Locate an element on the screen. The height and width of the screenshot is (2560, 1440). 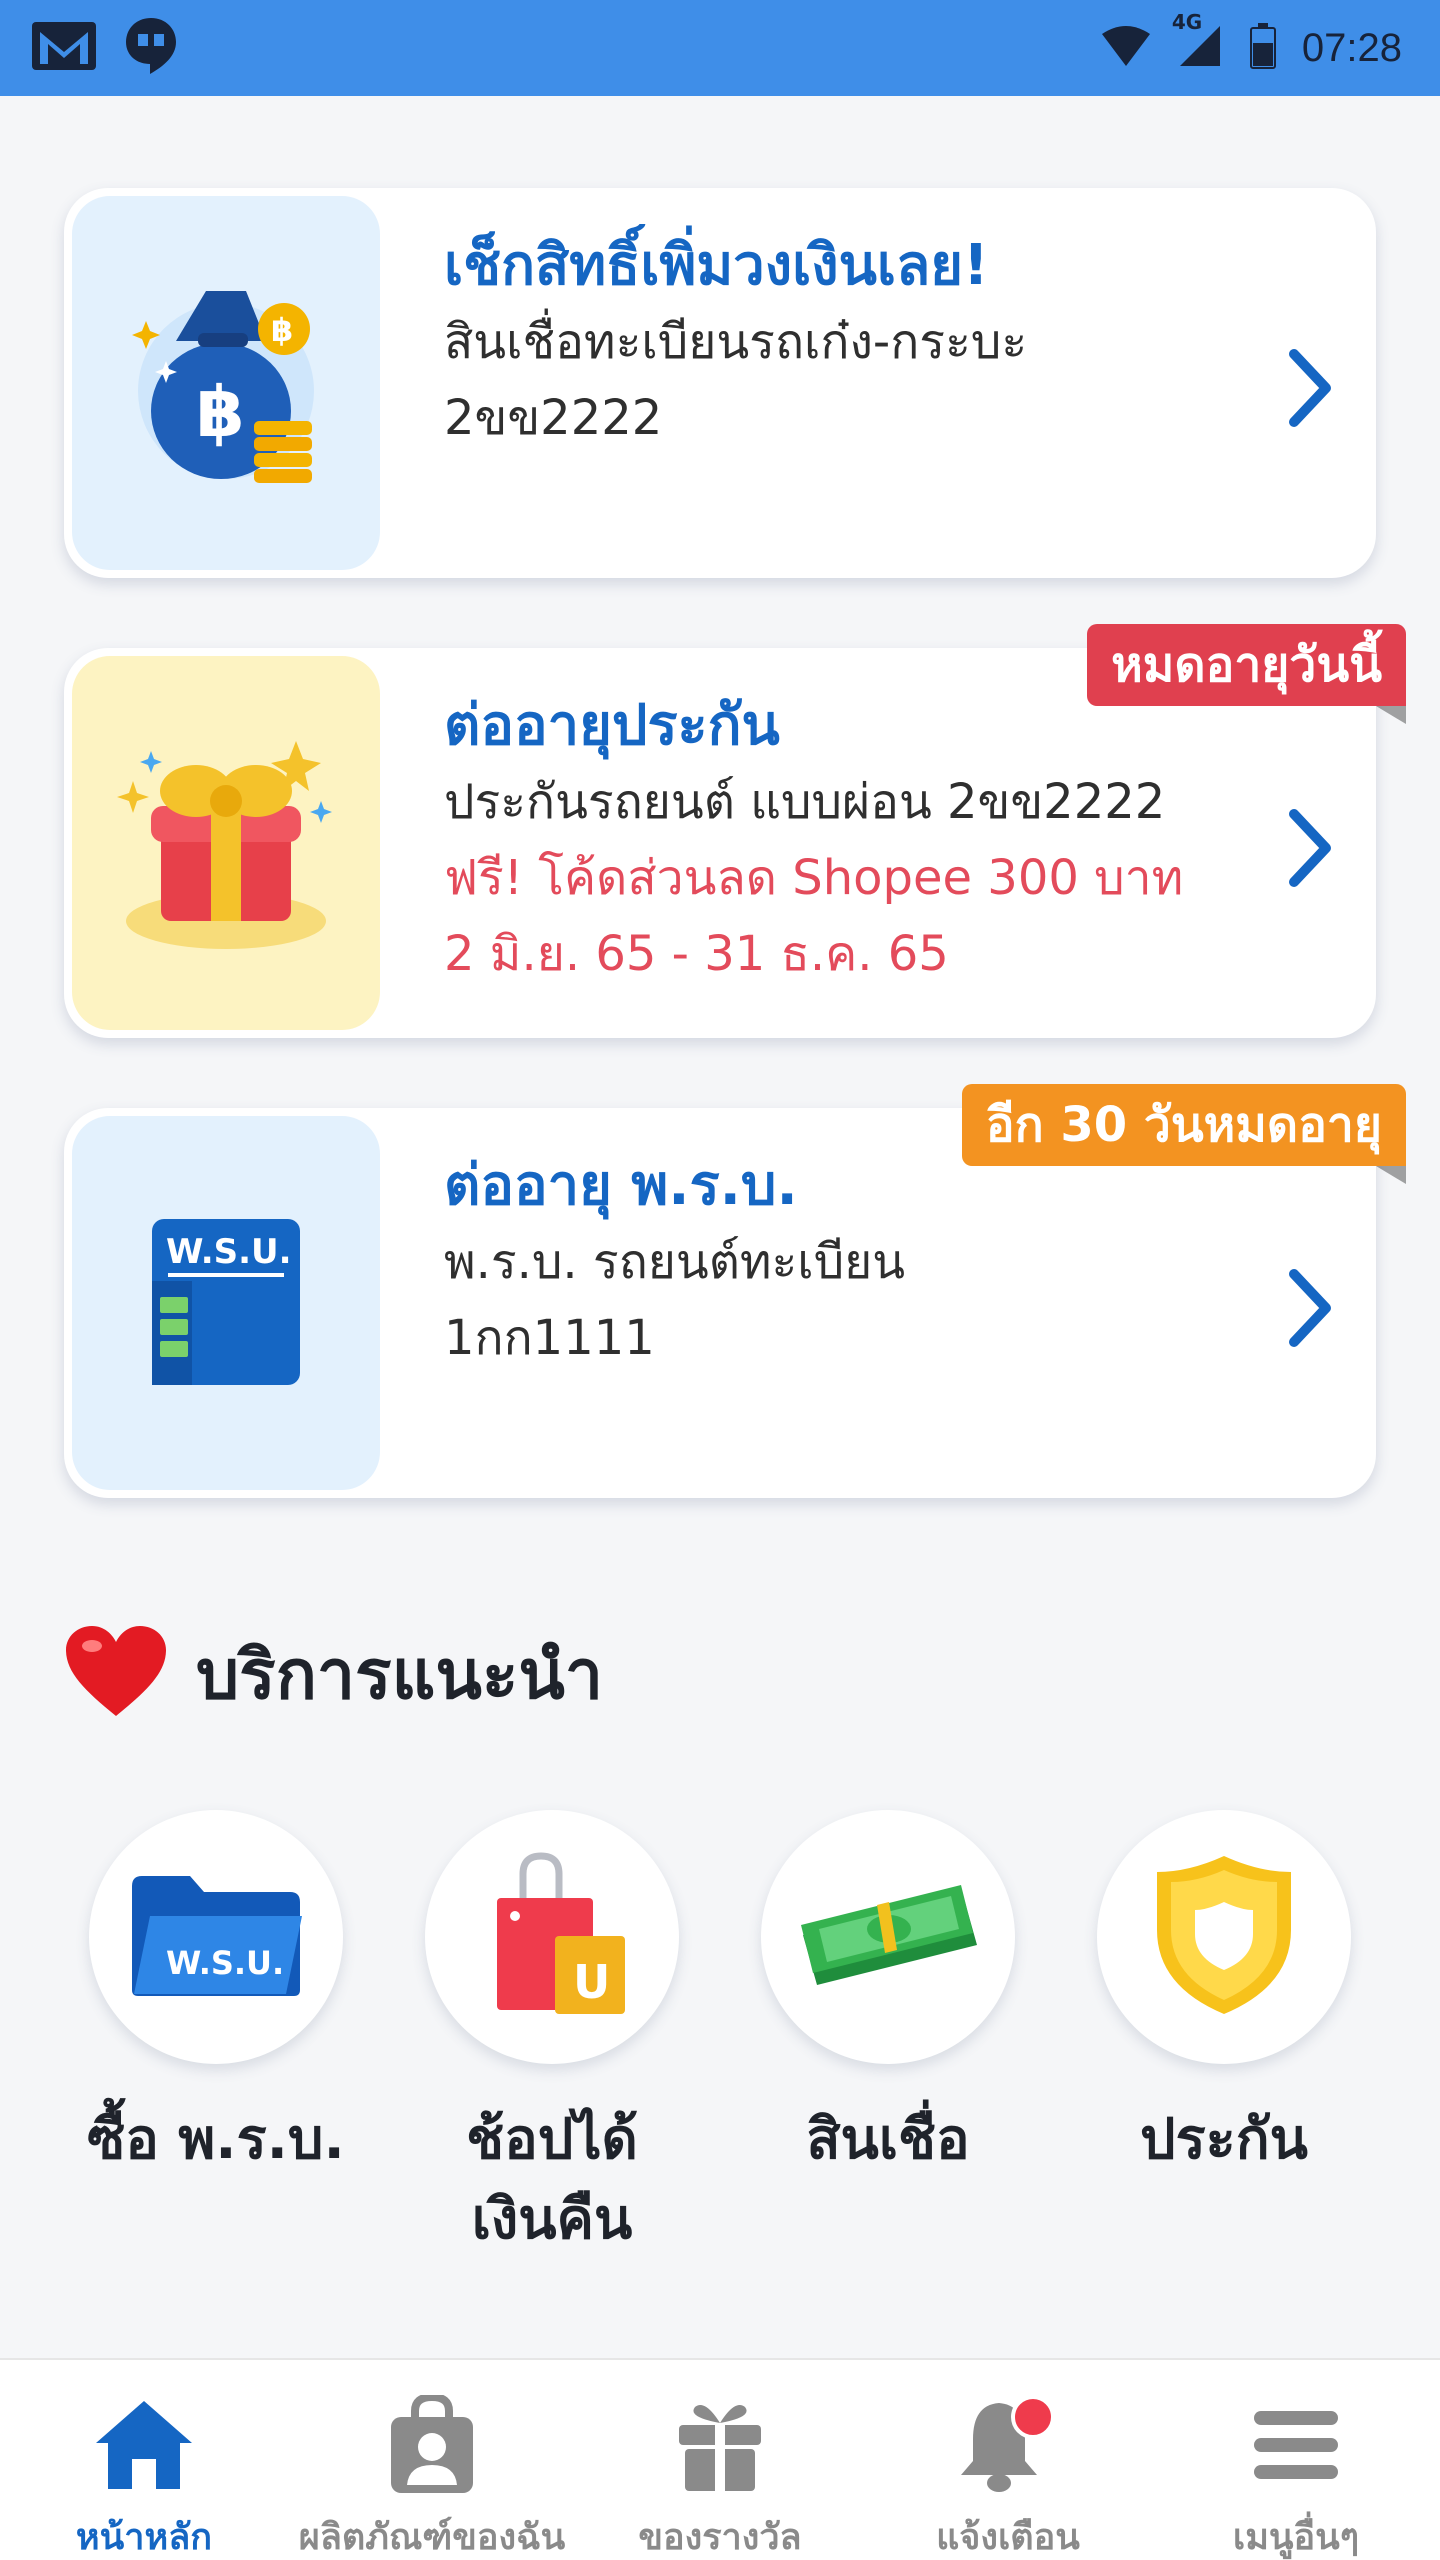
nav-my-products: ผลิตภัณฑ์ของฉัน is located at coordinates (432, 2475).